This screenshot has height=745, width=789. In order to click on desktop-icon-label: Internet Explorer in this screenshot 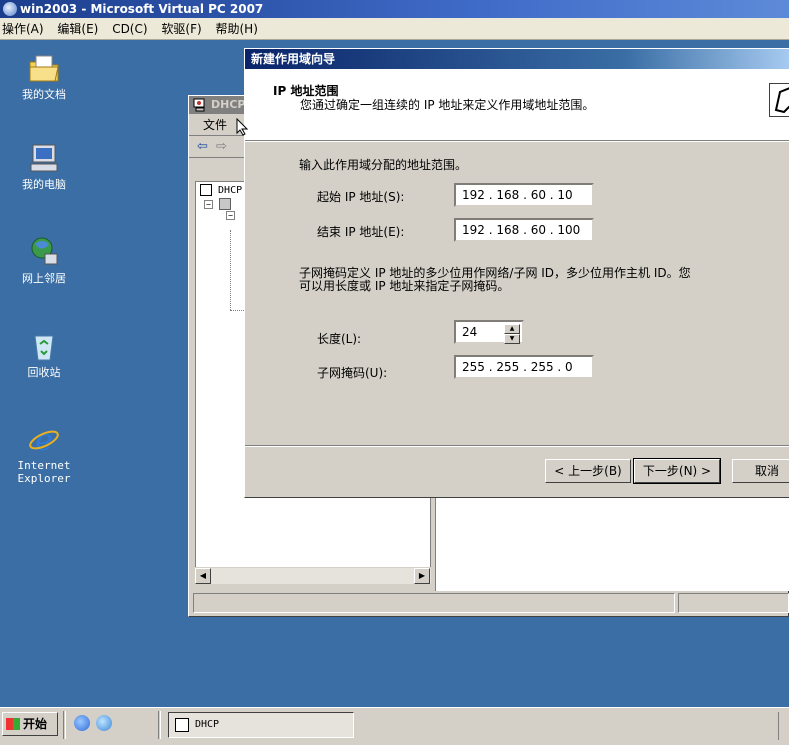, I will do `click(44, 472)`.